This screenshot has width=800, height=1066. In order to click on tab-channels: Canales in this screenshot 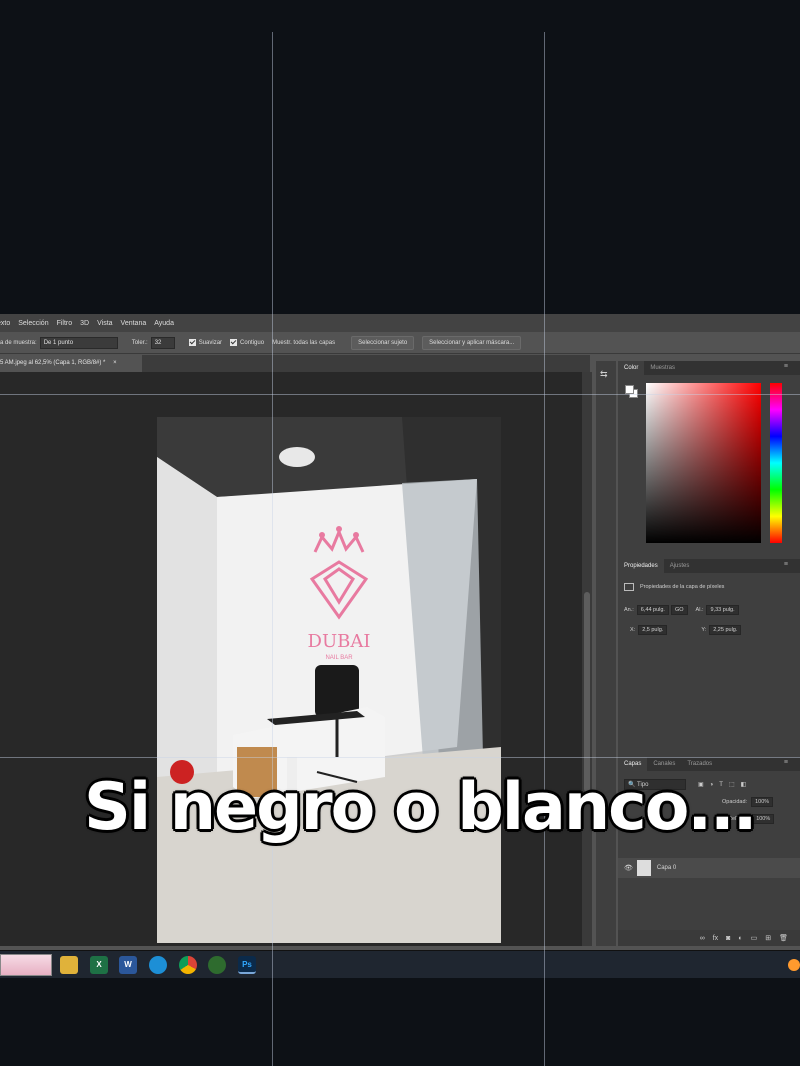, I will do `click(664, 764)`.